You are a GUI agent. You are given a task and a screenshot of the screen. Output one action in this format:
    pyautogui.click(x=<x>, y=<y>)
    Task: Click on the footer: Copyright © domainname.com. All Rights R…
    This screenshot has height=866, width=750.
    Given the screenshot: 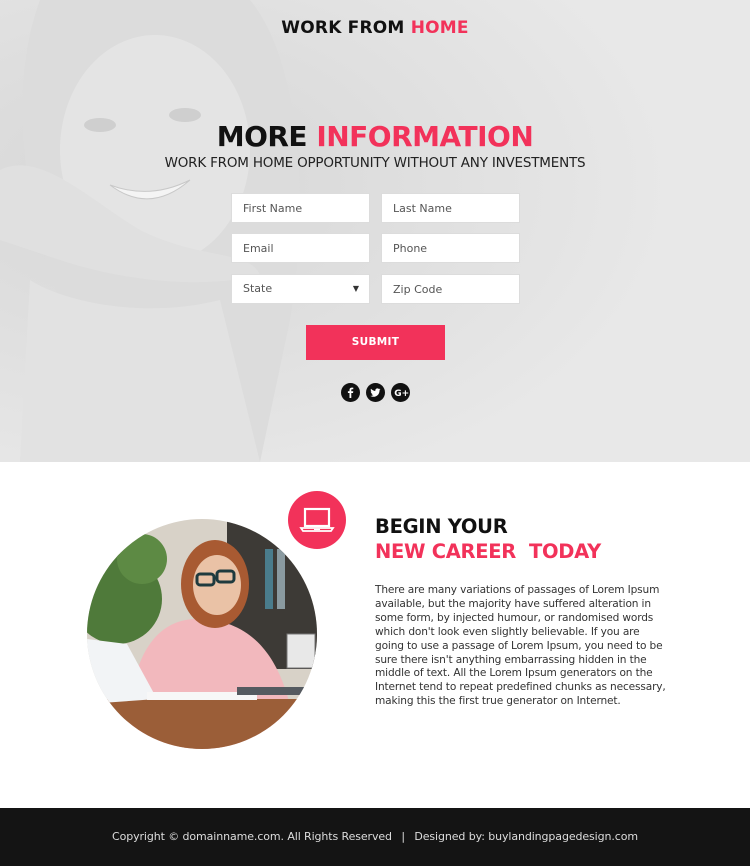 What is the action you would take?
    pyautogui.click(x=375, y=837)
    